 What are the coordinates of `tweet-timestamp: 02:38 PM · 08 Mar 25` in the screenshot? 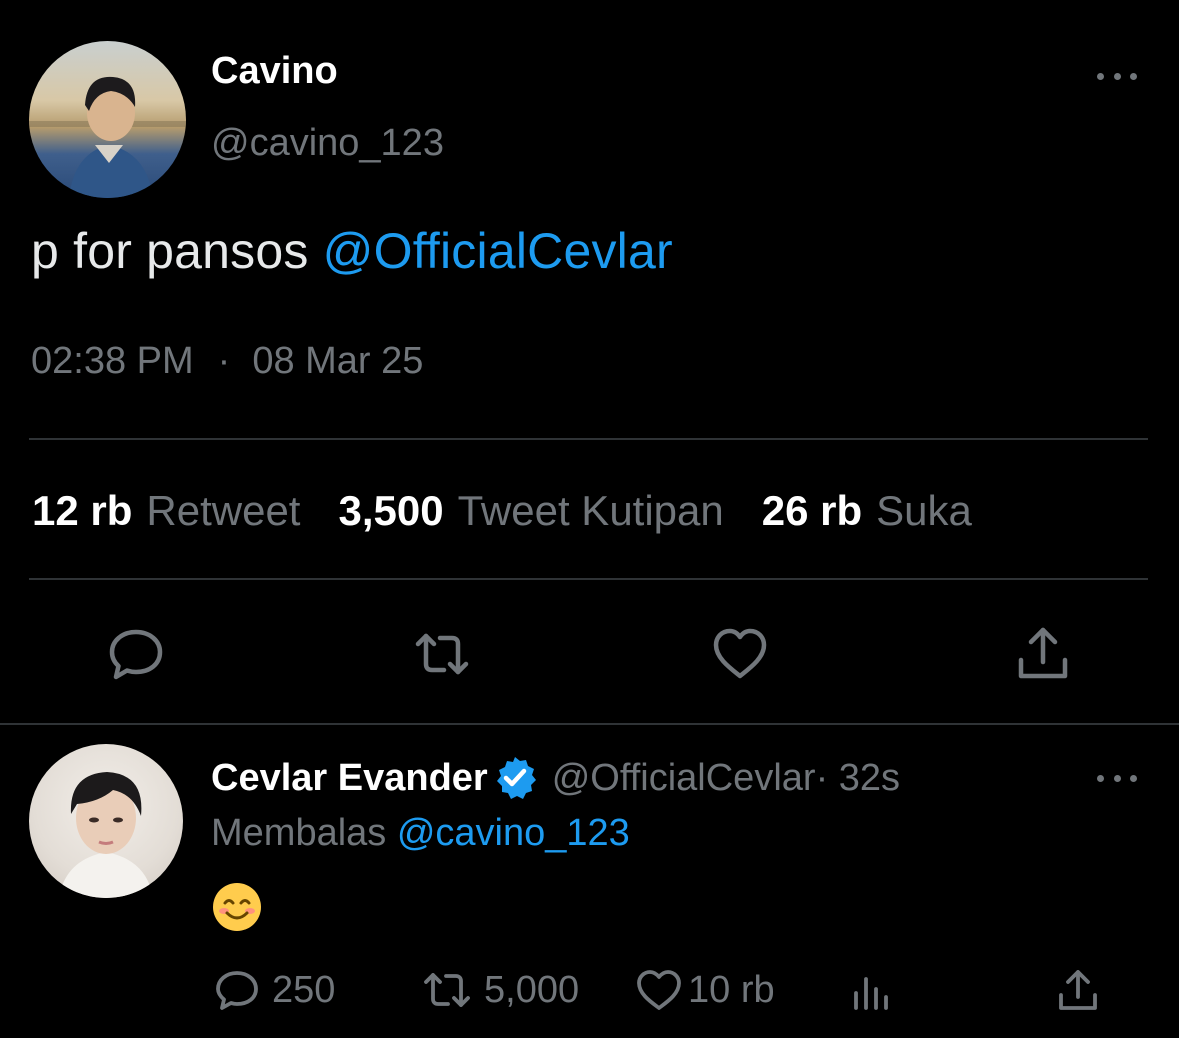 It's located at (227, 361).